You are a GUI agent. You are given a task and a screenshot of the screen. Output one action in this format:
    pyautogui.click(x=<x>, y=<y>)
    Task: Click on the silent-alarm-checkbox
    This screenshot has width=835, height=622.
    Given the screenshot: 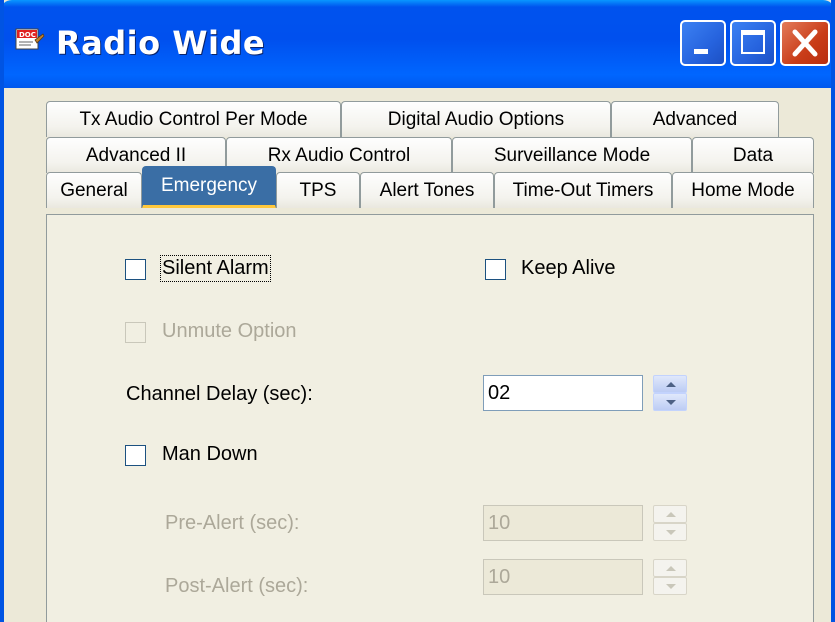 What is the action you would take?
    pyautogui.click(x=135, y=269)
    